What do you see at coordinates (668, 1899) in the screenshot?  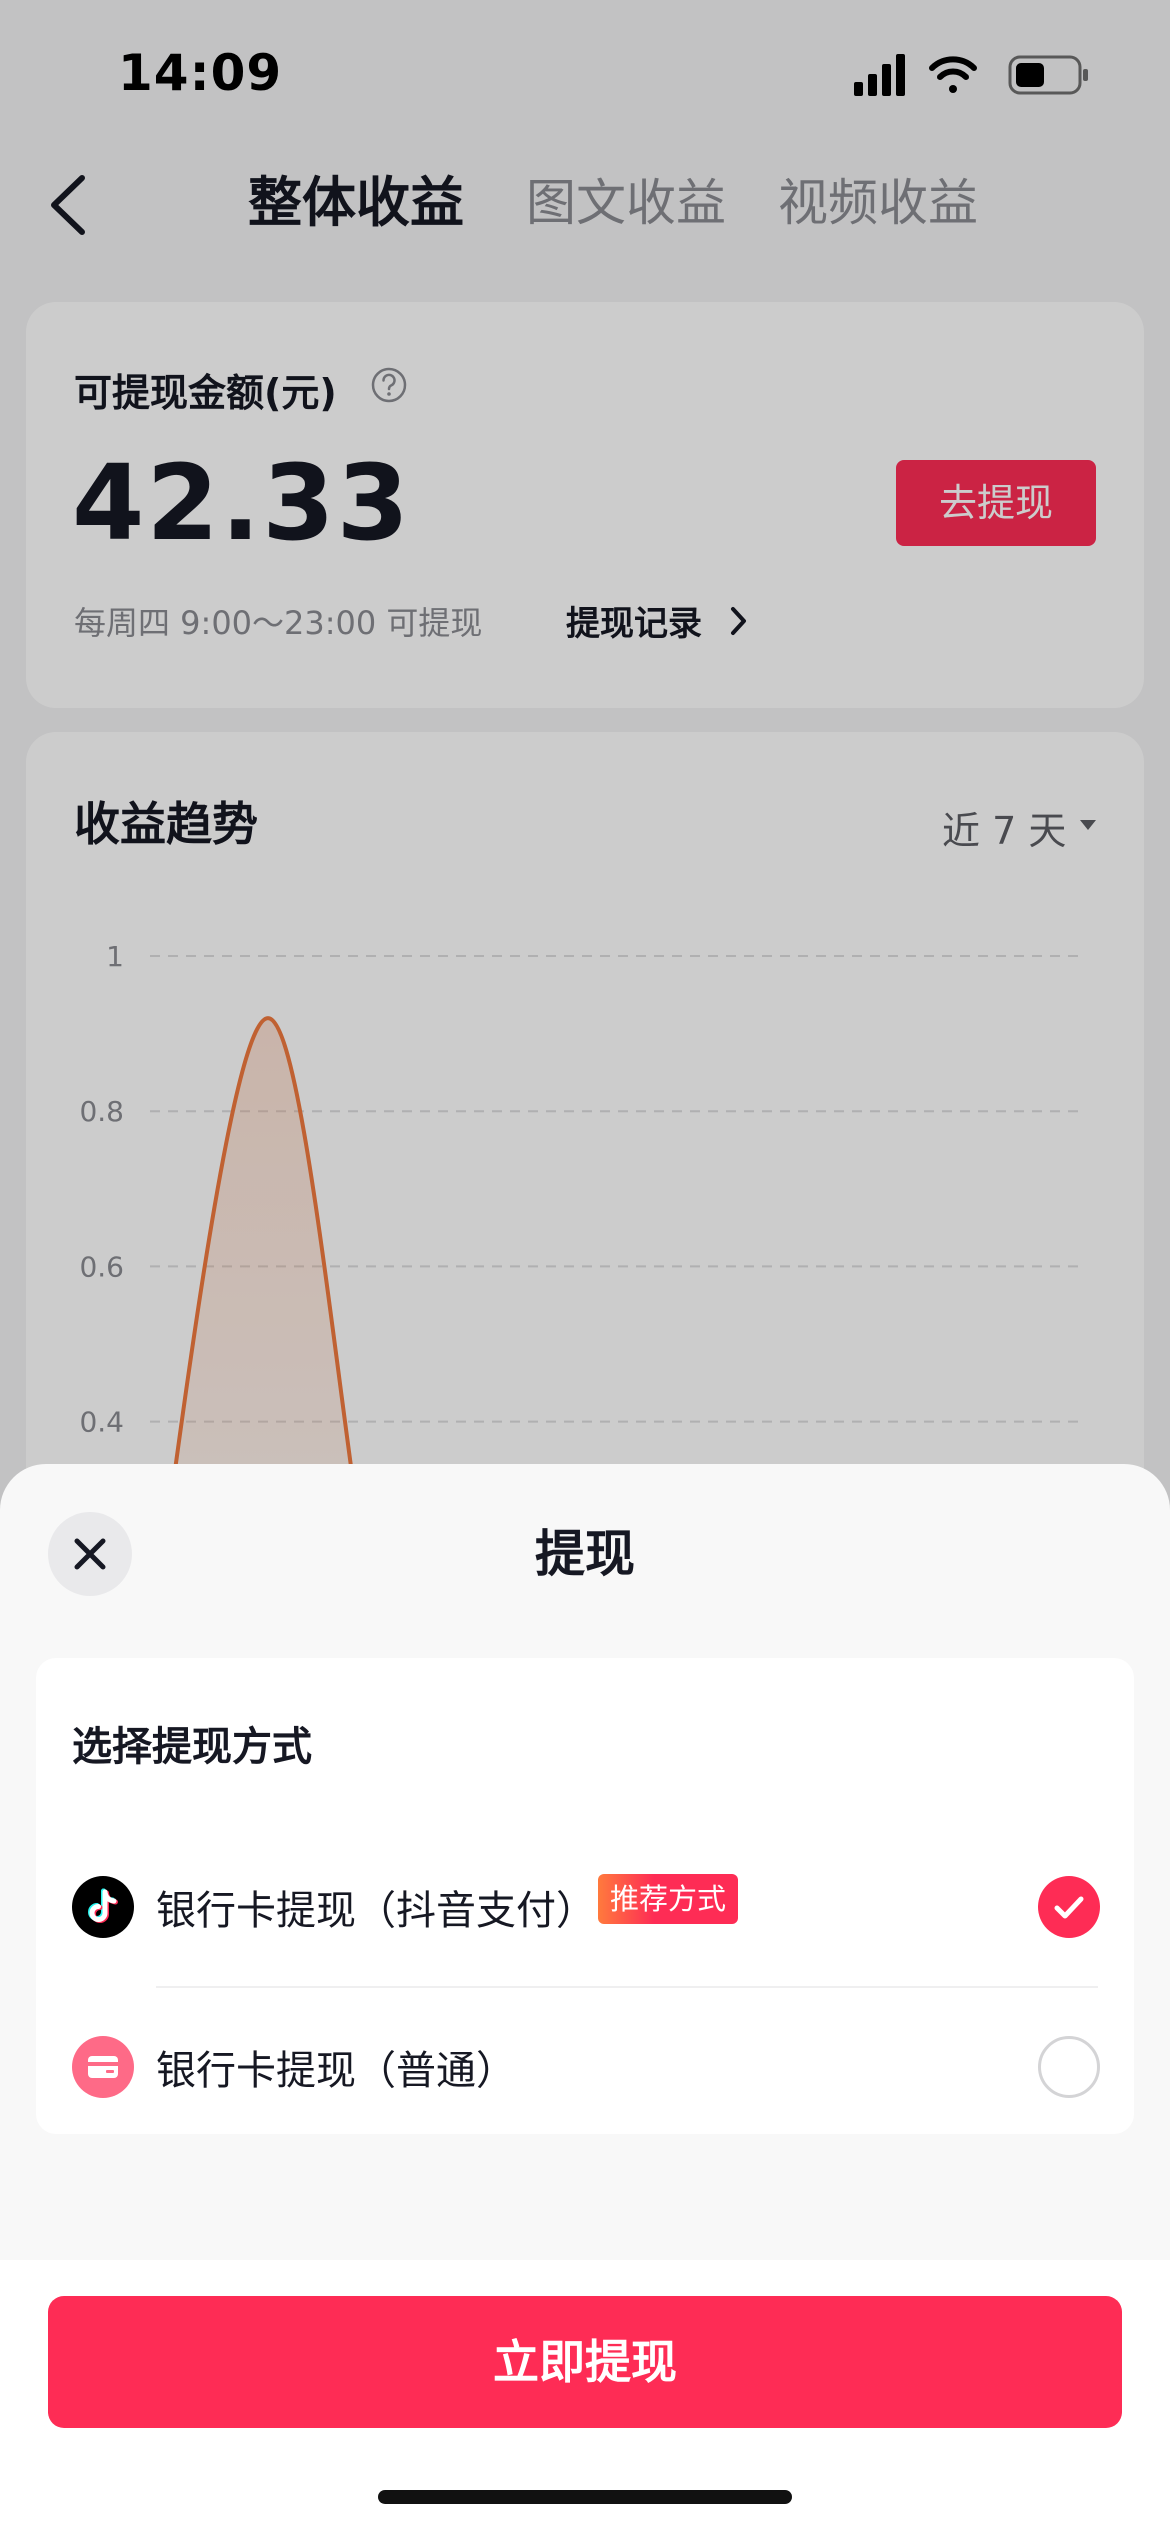 I see `recommended-badge: 推荐方式` at bounding box center [668, 1899].